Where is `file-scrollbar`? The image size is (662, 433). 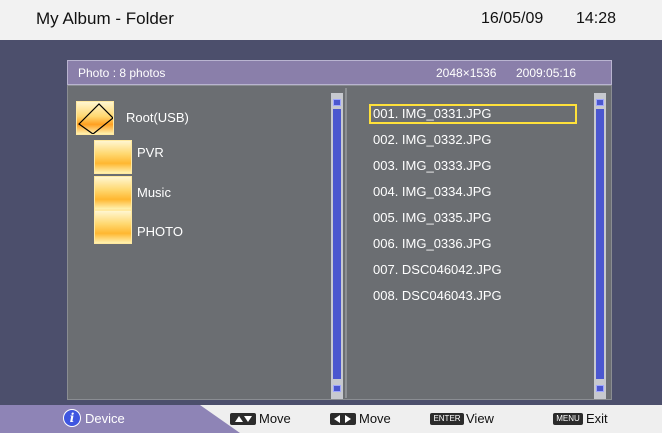 file-scrollbar is located at coordinates (600, 246).